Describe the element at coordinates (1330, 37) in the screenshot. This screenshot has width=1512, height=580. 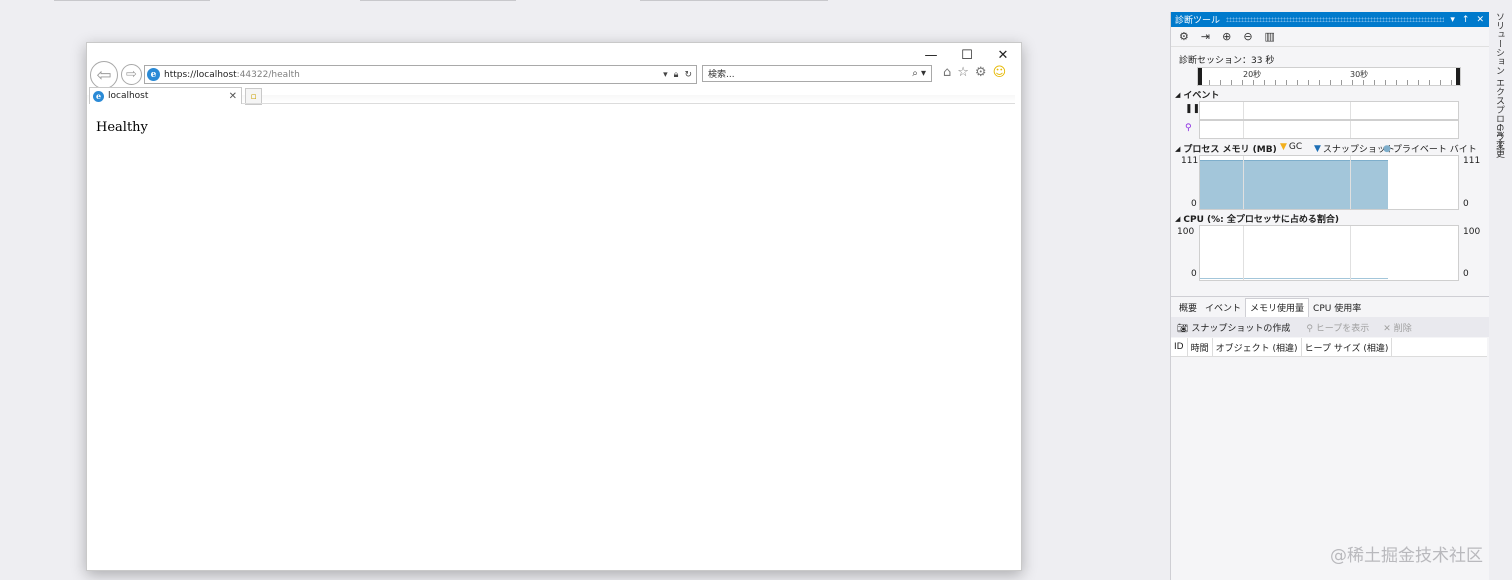
I see `diag-toolbar: ⚙ ⇥ ⊕ ⊖ ▥` at that location.